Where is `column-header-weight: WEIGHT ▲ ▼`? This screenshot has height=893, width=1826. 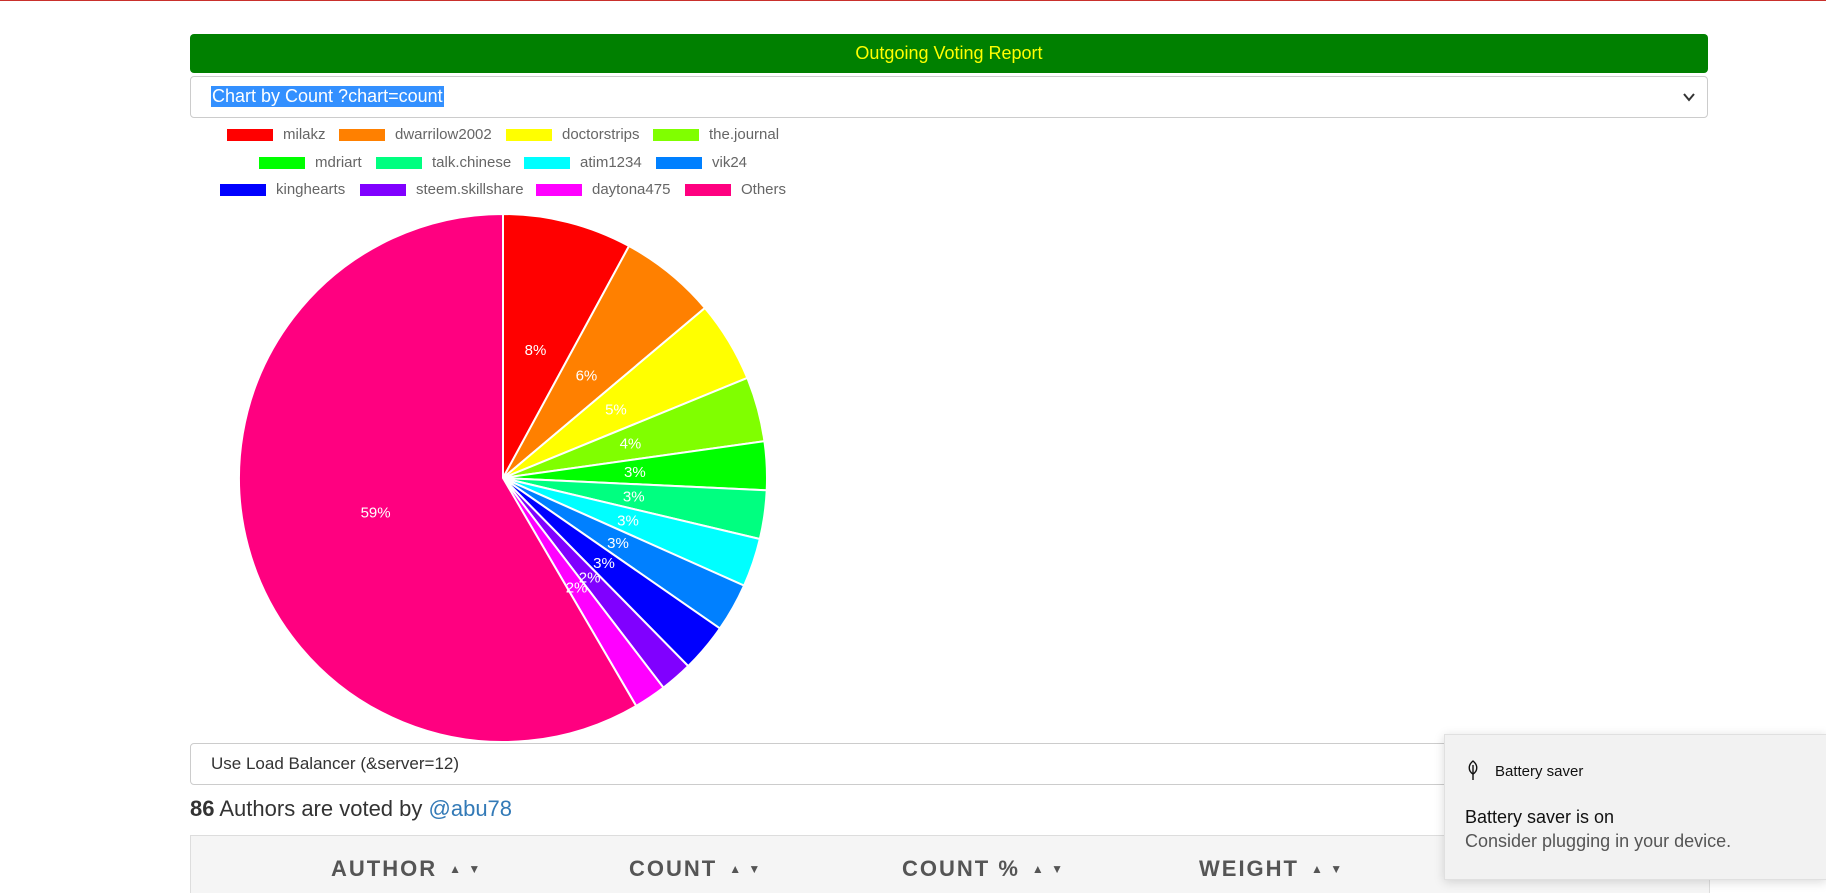
column-header-weight: WEIGHT ▲ ▼ is located at coordinates (1271, 869).